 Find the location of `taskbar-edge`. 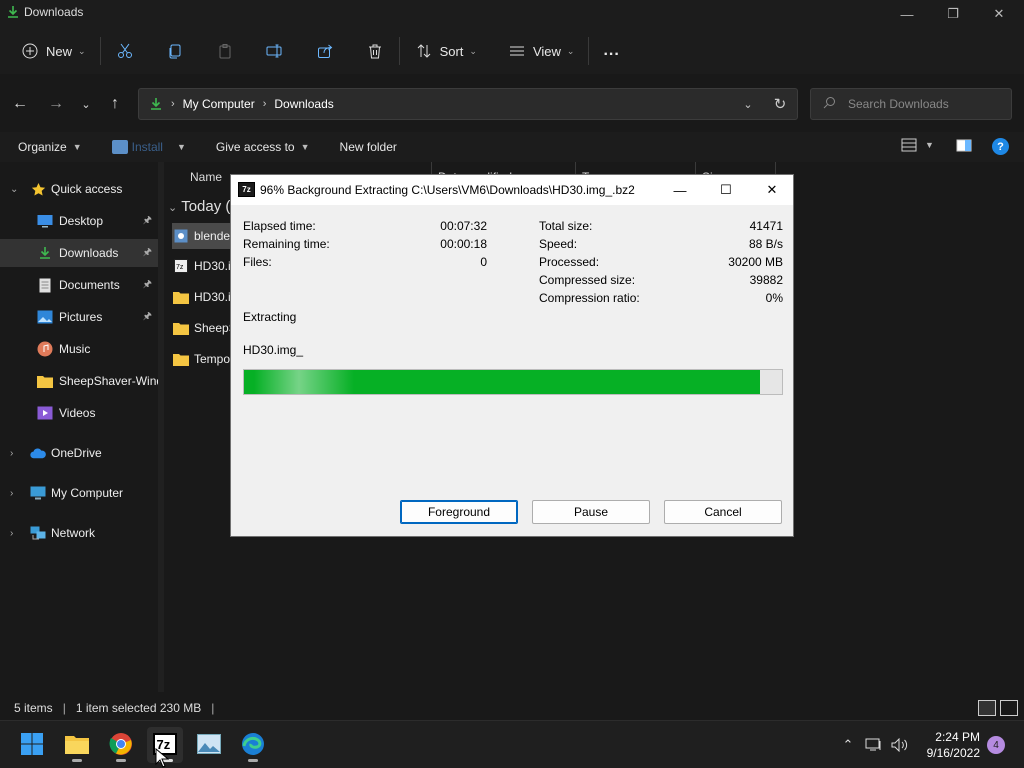

taskbar-edge is located at coordinates (253, 745).